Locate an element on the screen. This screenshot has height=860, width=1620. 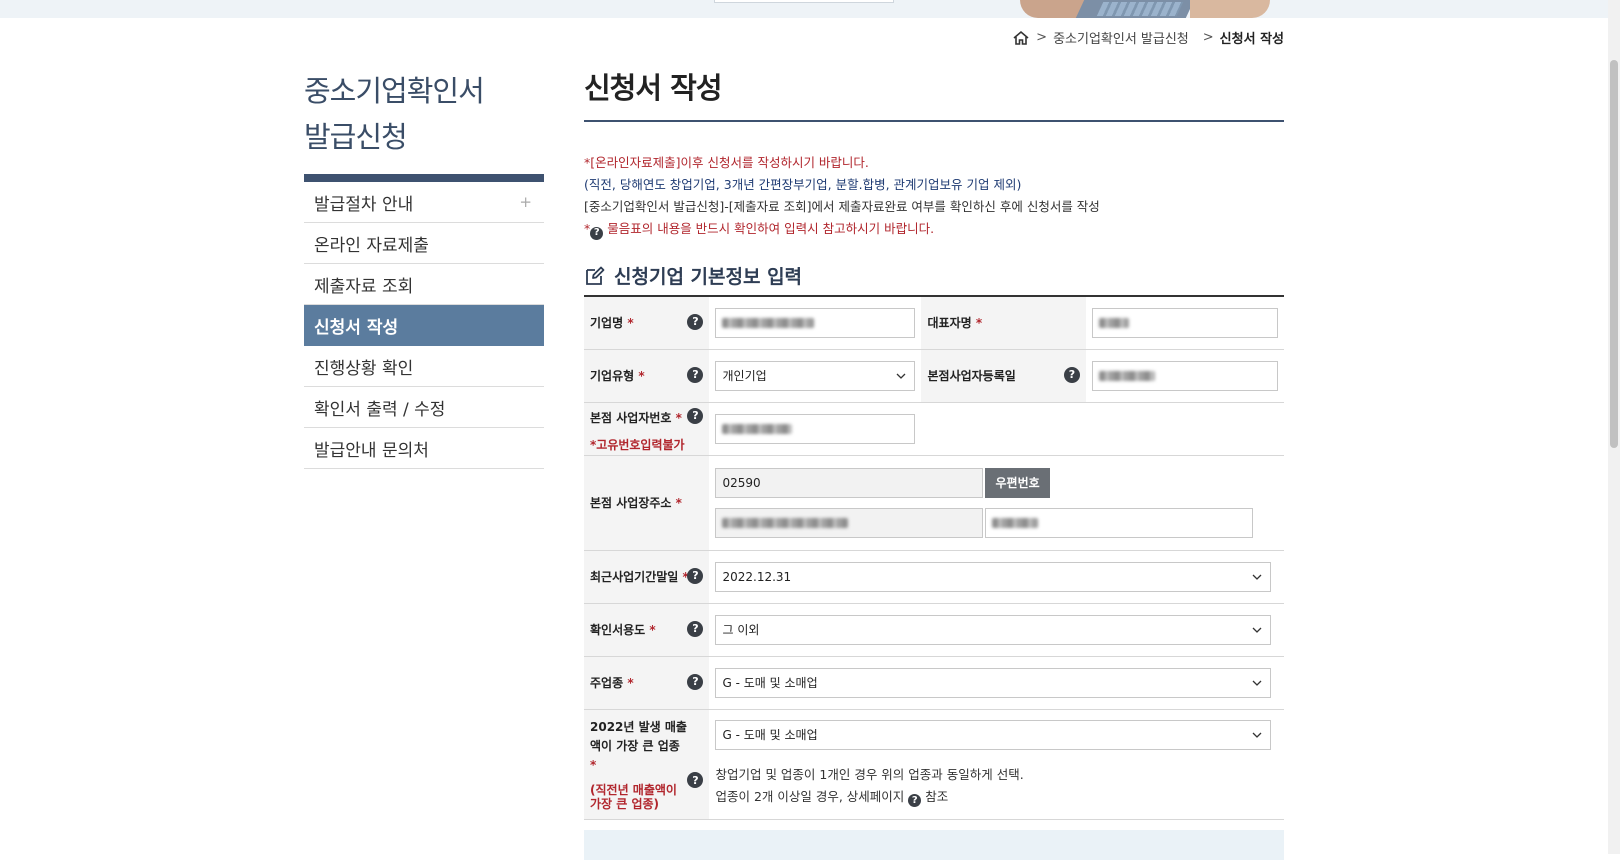
value-company-type: 개인기업 is located at coordinates (815, 376).